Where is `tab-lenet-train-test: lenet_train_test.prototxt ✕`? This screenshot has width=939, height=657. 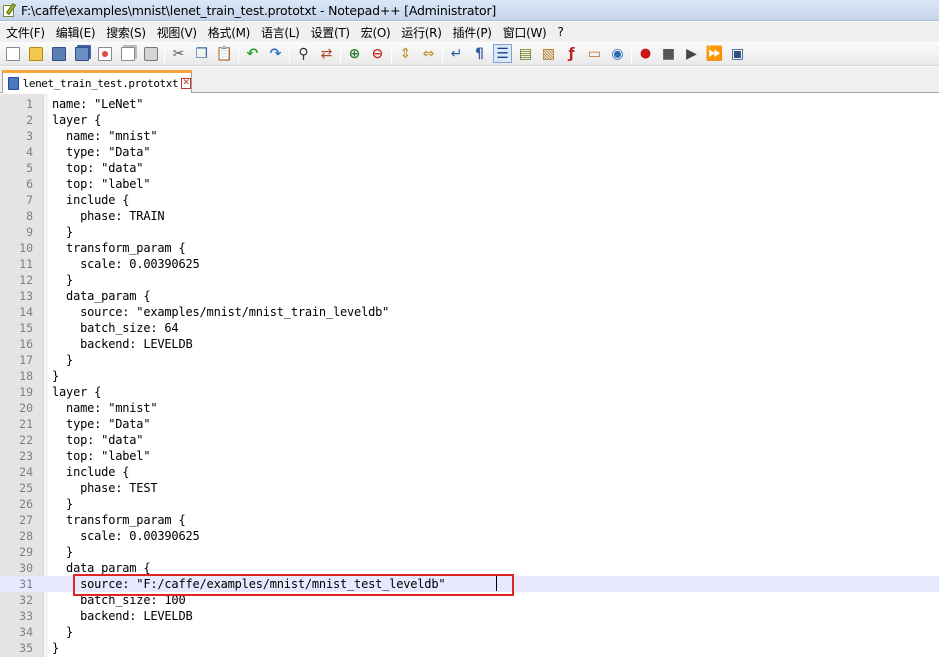
tab-lenet-train-test: lenet_train_test.prototxt ✕ is located at coordinates (97, 81).